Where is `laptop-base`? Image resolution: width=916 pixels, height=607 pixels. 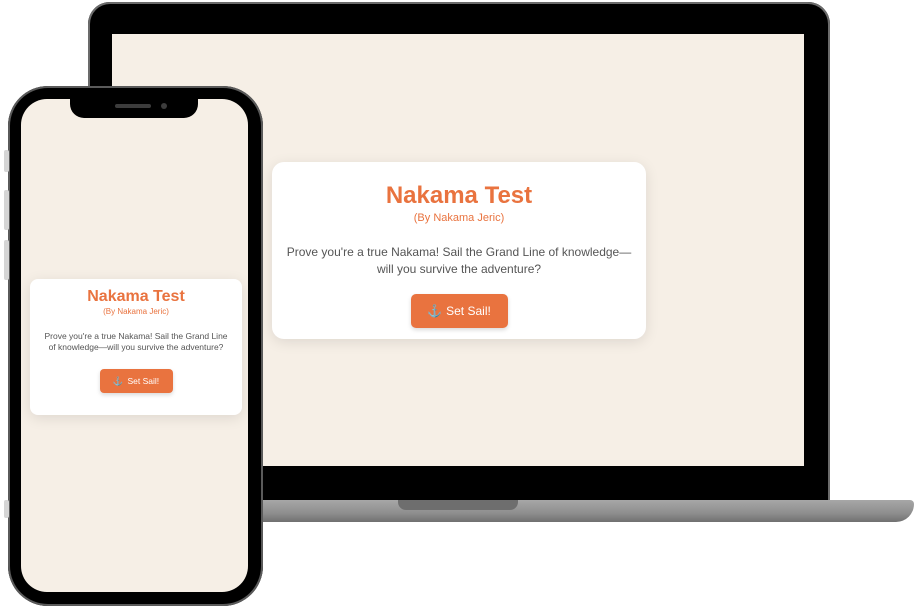
laptop-base is located at coordinates (575, 511).